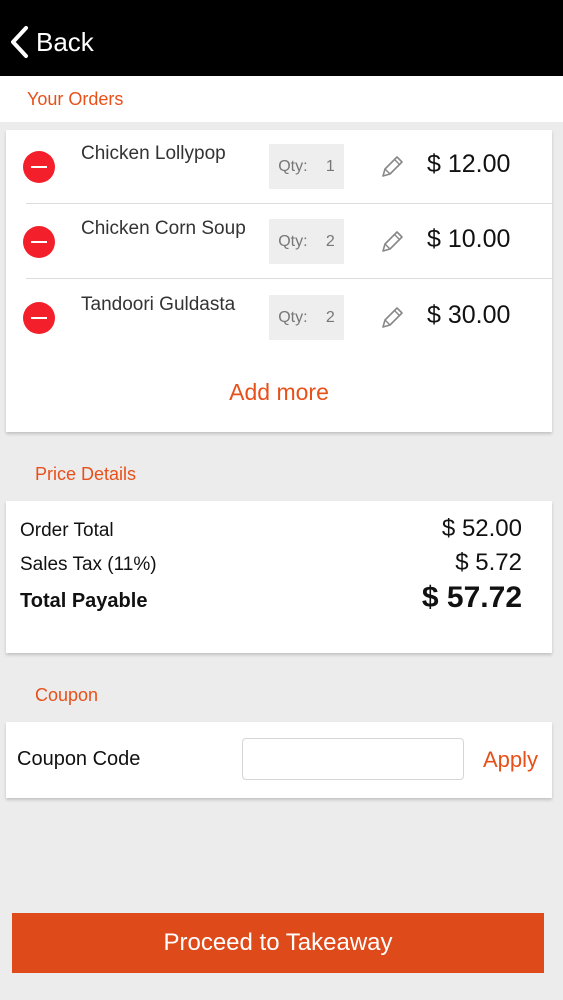  What do you see at coordinates (469, 315) in the screenshot?
I see `item-price: $ 30.00` at bounding box center [469, 315].